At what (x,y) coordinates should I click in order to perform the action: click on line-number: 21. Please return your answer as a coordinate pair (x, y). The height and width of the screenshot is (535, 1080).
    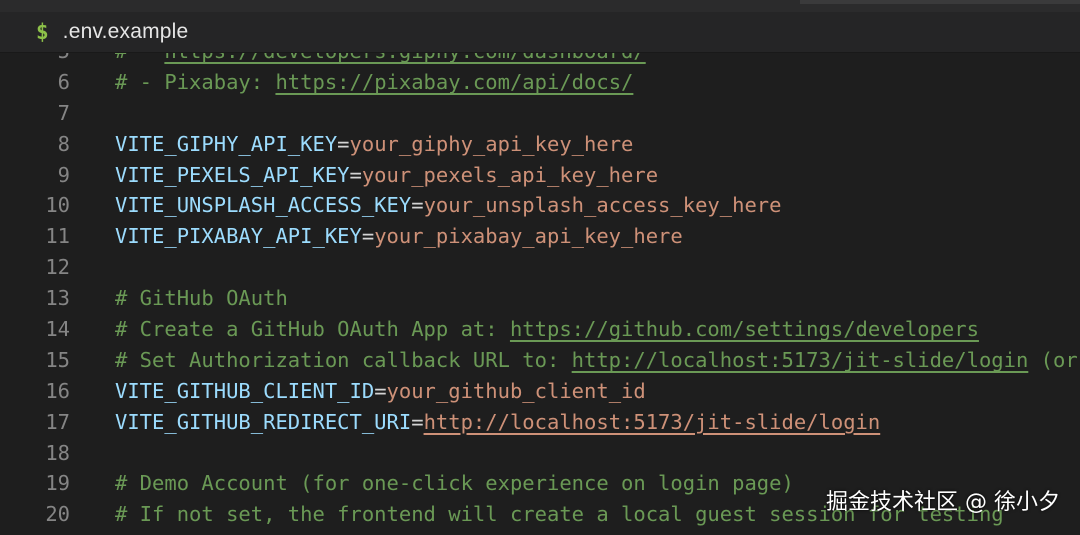
    Looking at the image, I should click on (35, 532).